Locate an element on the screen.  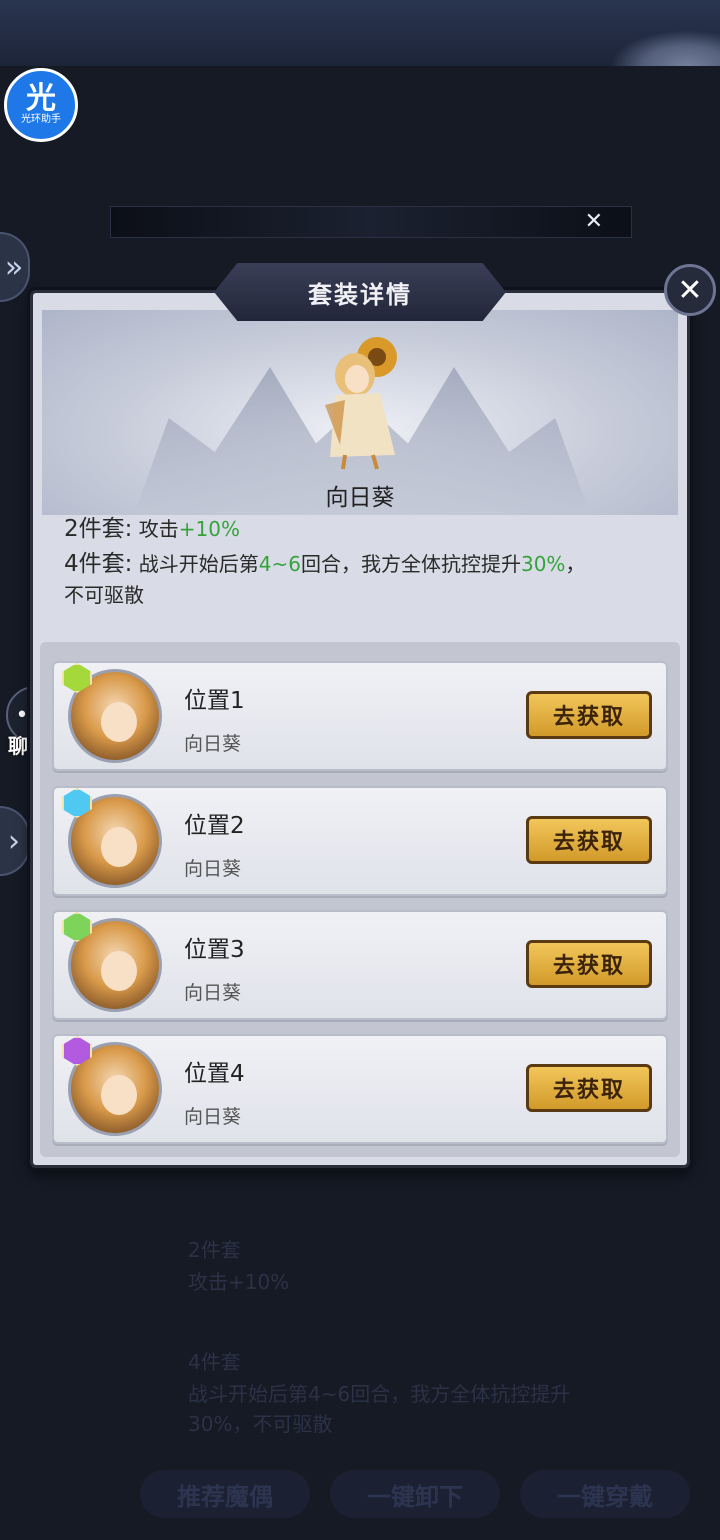
chevron-right-icon: › is located at coordinates (14, 841).